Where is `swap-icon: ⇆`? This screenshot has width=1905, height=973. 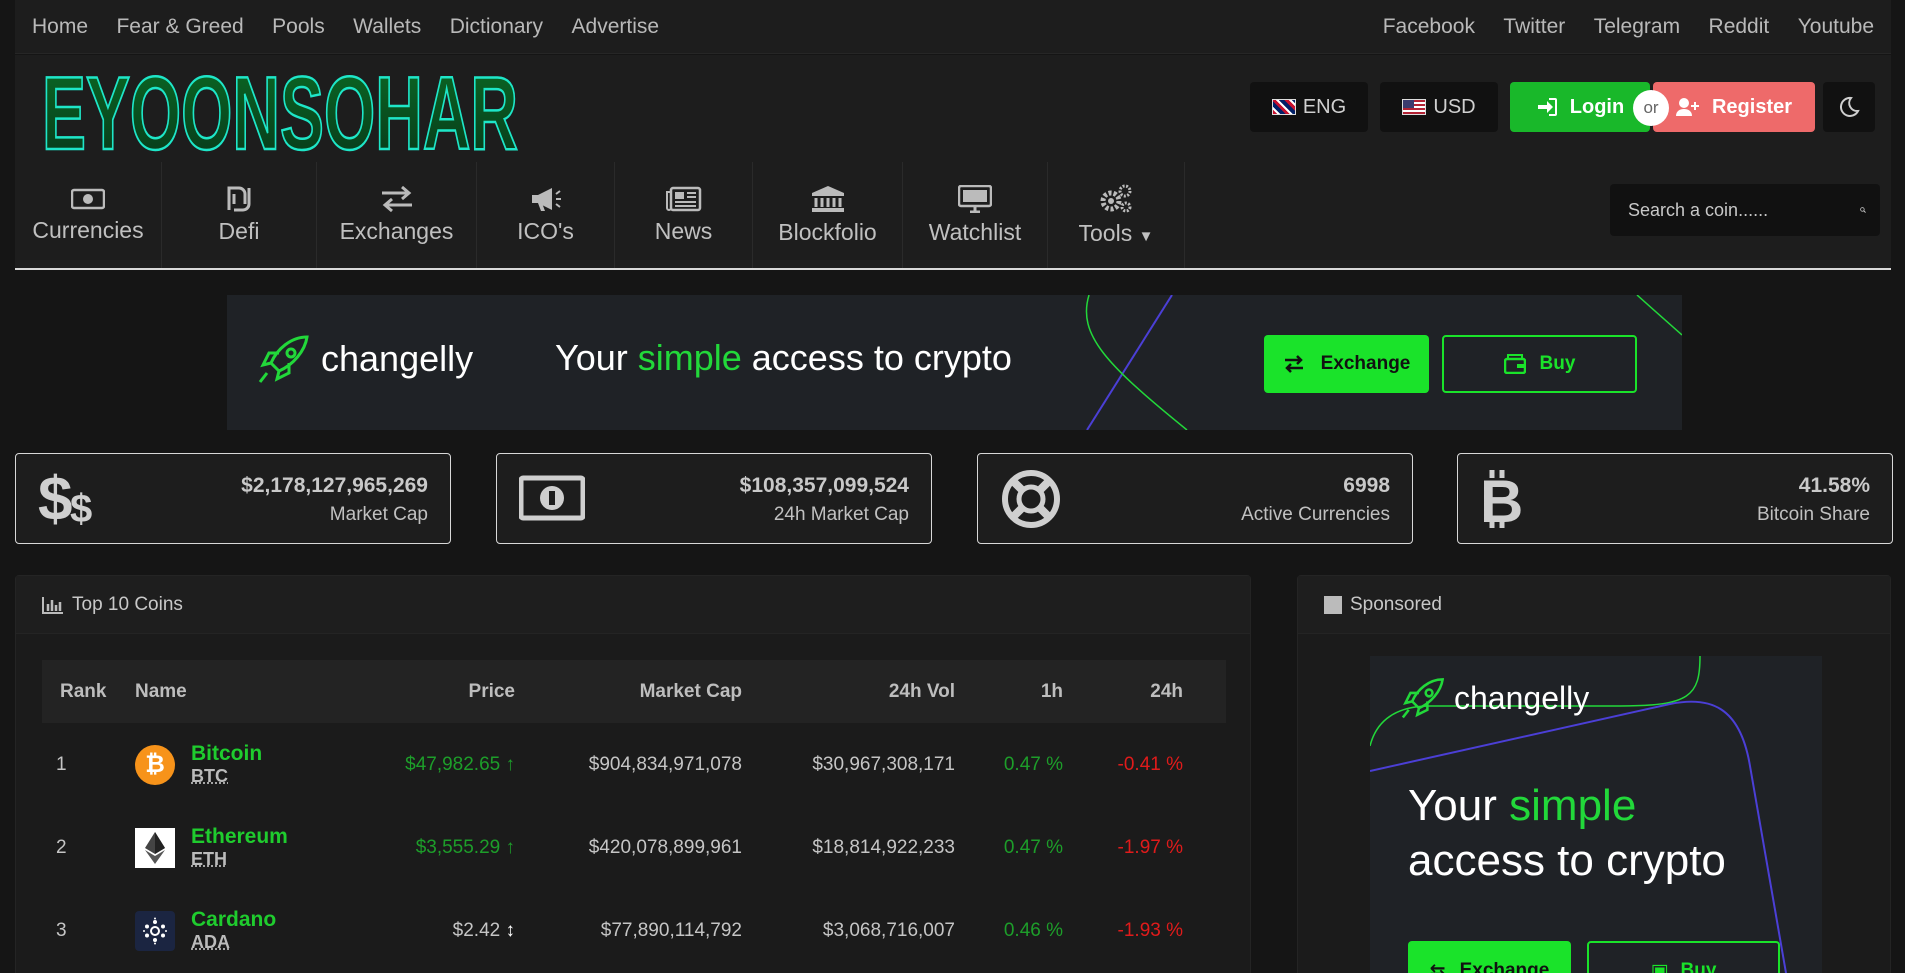 swap-icon: ⇆ is located at coordinates (1437, 966).